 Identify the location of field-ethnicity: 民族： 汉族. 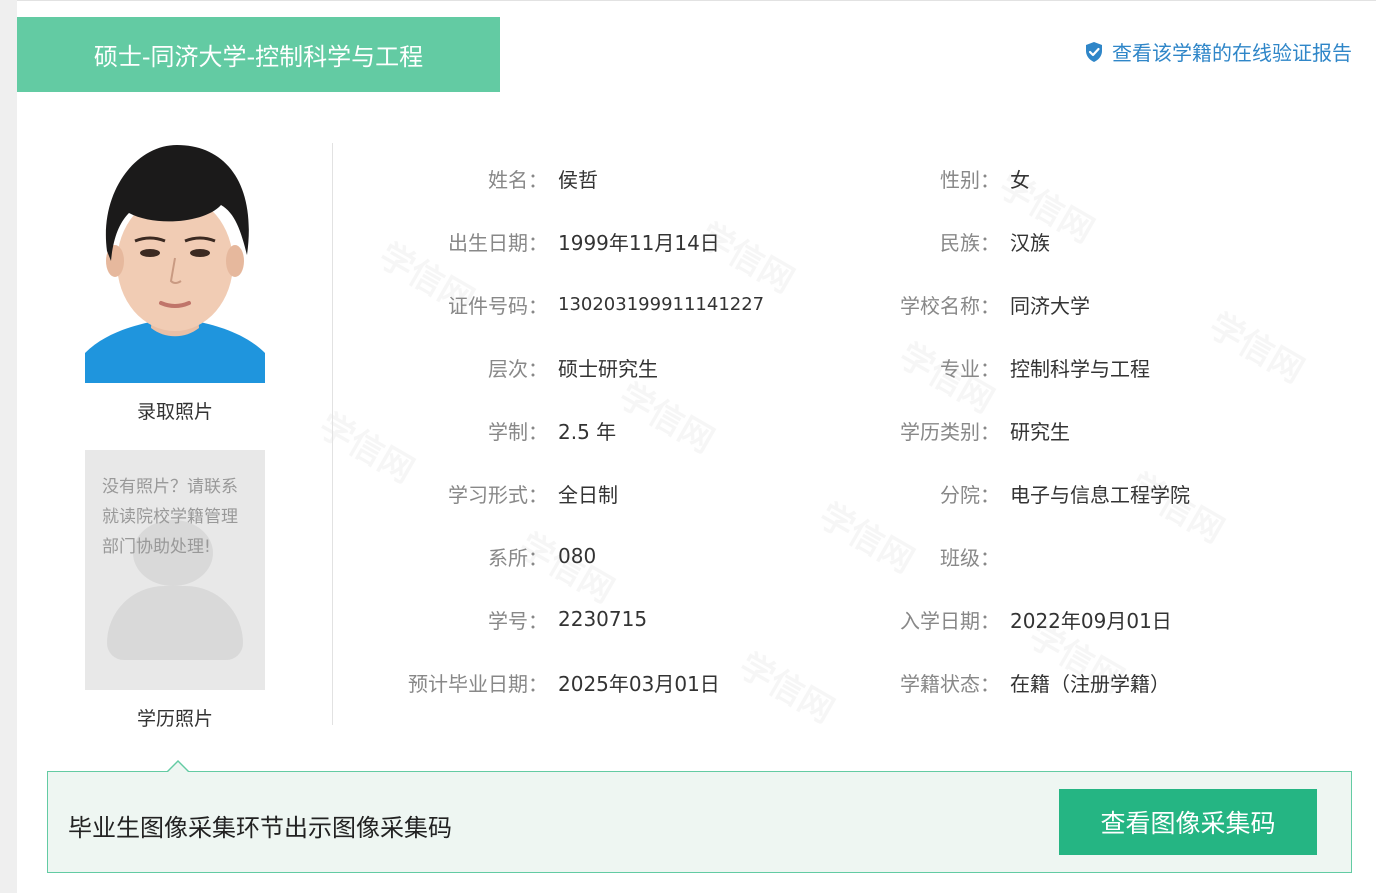
(953, 241).